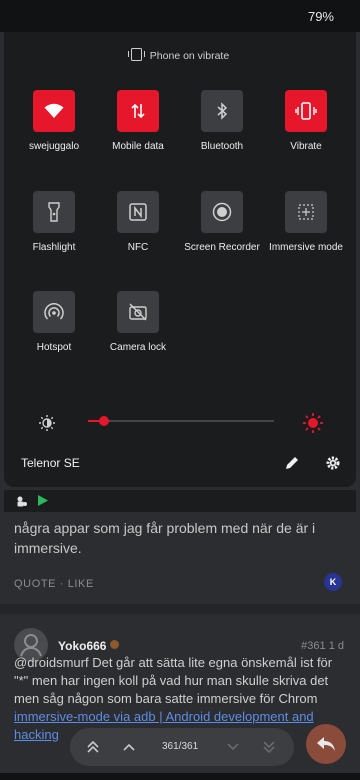 The height and width of the screenshot is (780, 360). What do you see at coordinates (93, 747) in the screenshot?
I see `jump-first-icon` at bounding box center [93, 747].